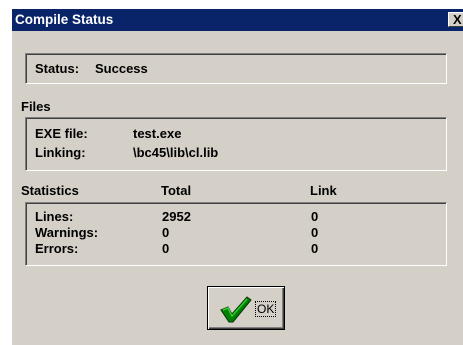  Describe the element at coordinates (67, 232) in the screenshot. I see `row-label: Warnings:` at that location.